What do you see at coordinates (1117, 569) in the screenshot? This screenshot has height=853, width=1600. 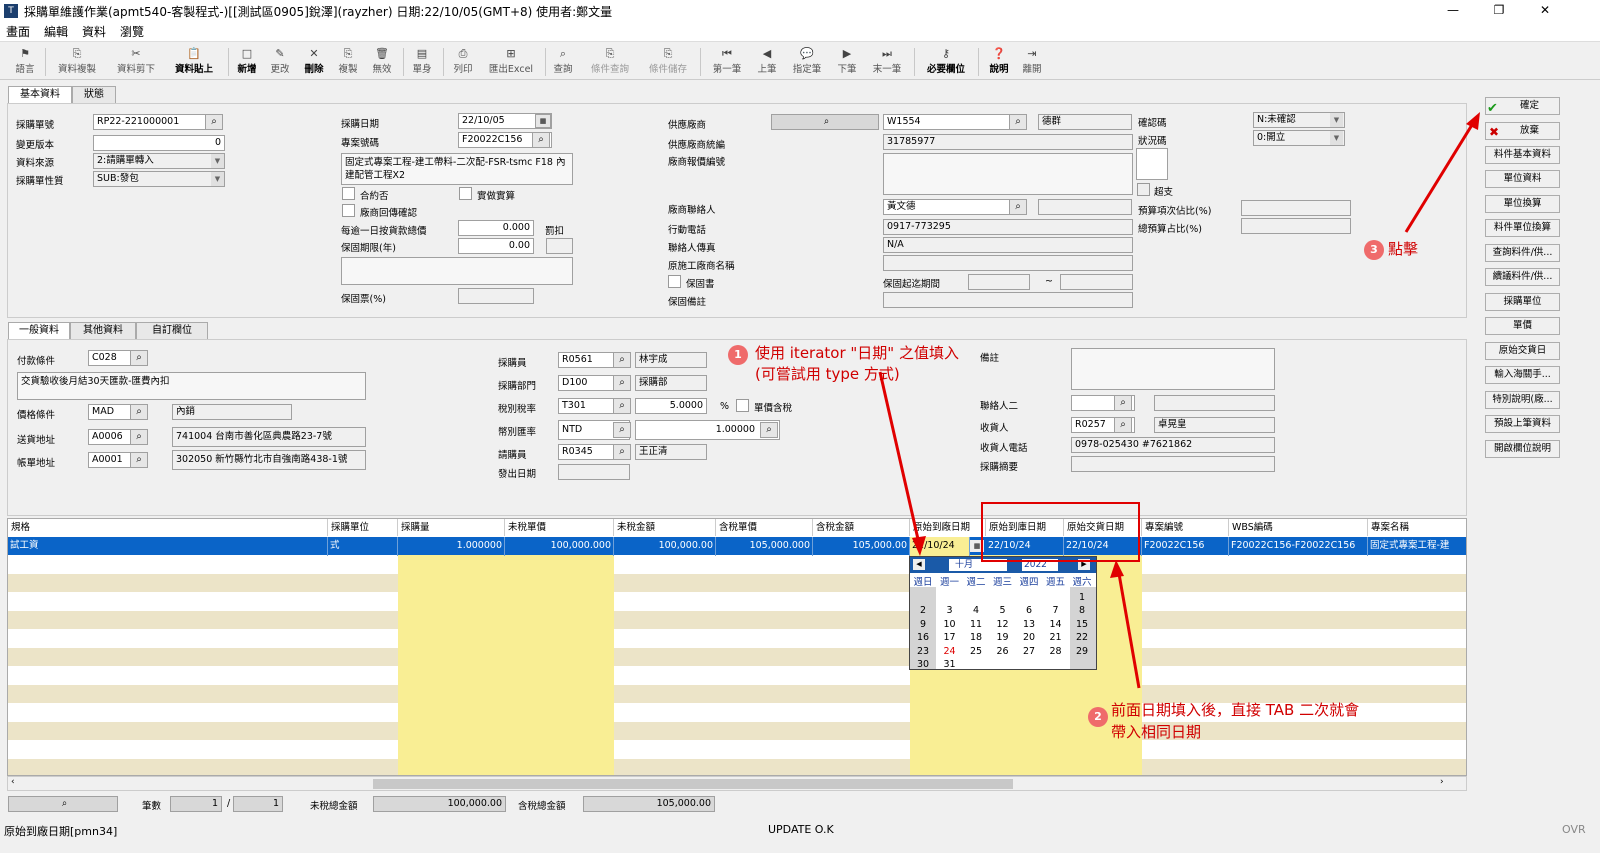 I see `arrow-2-head` at bounding box center [1117, 569].